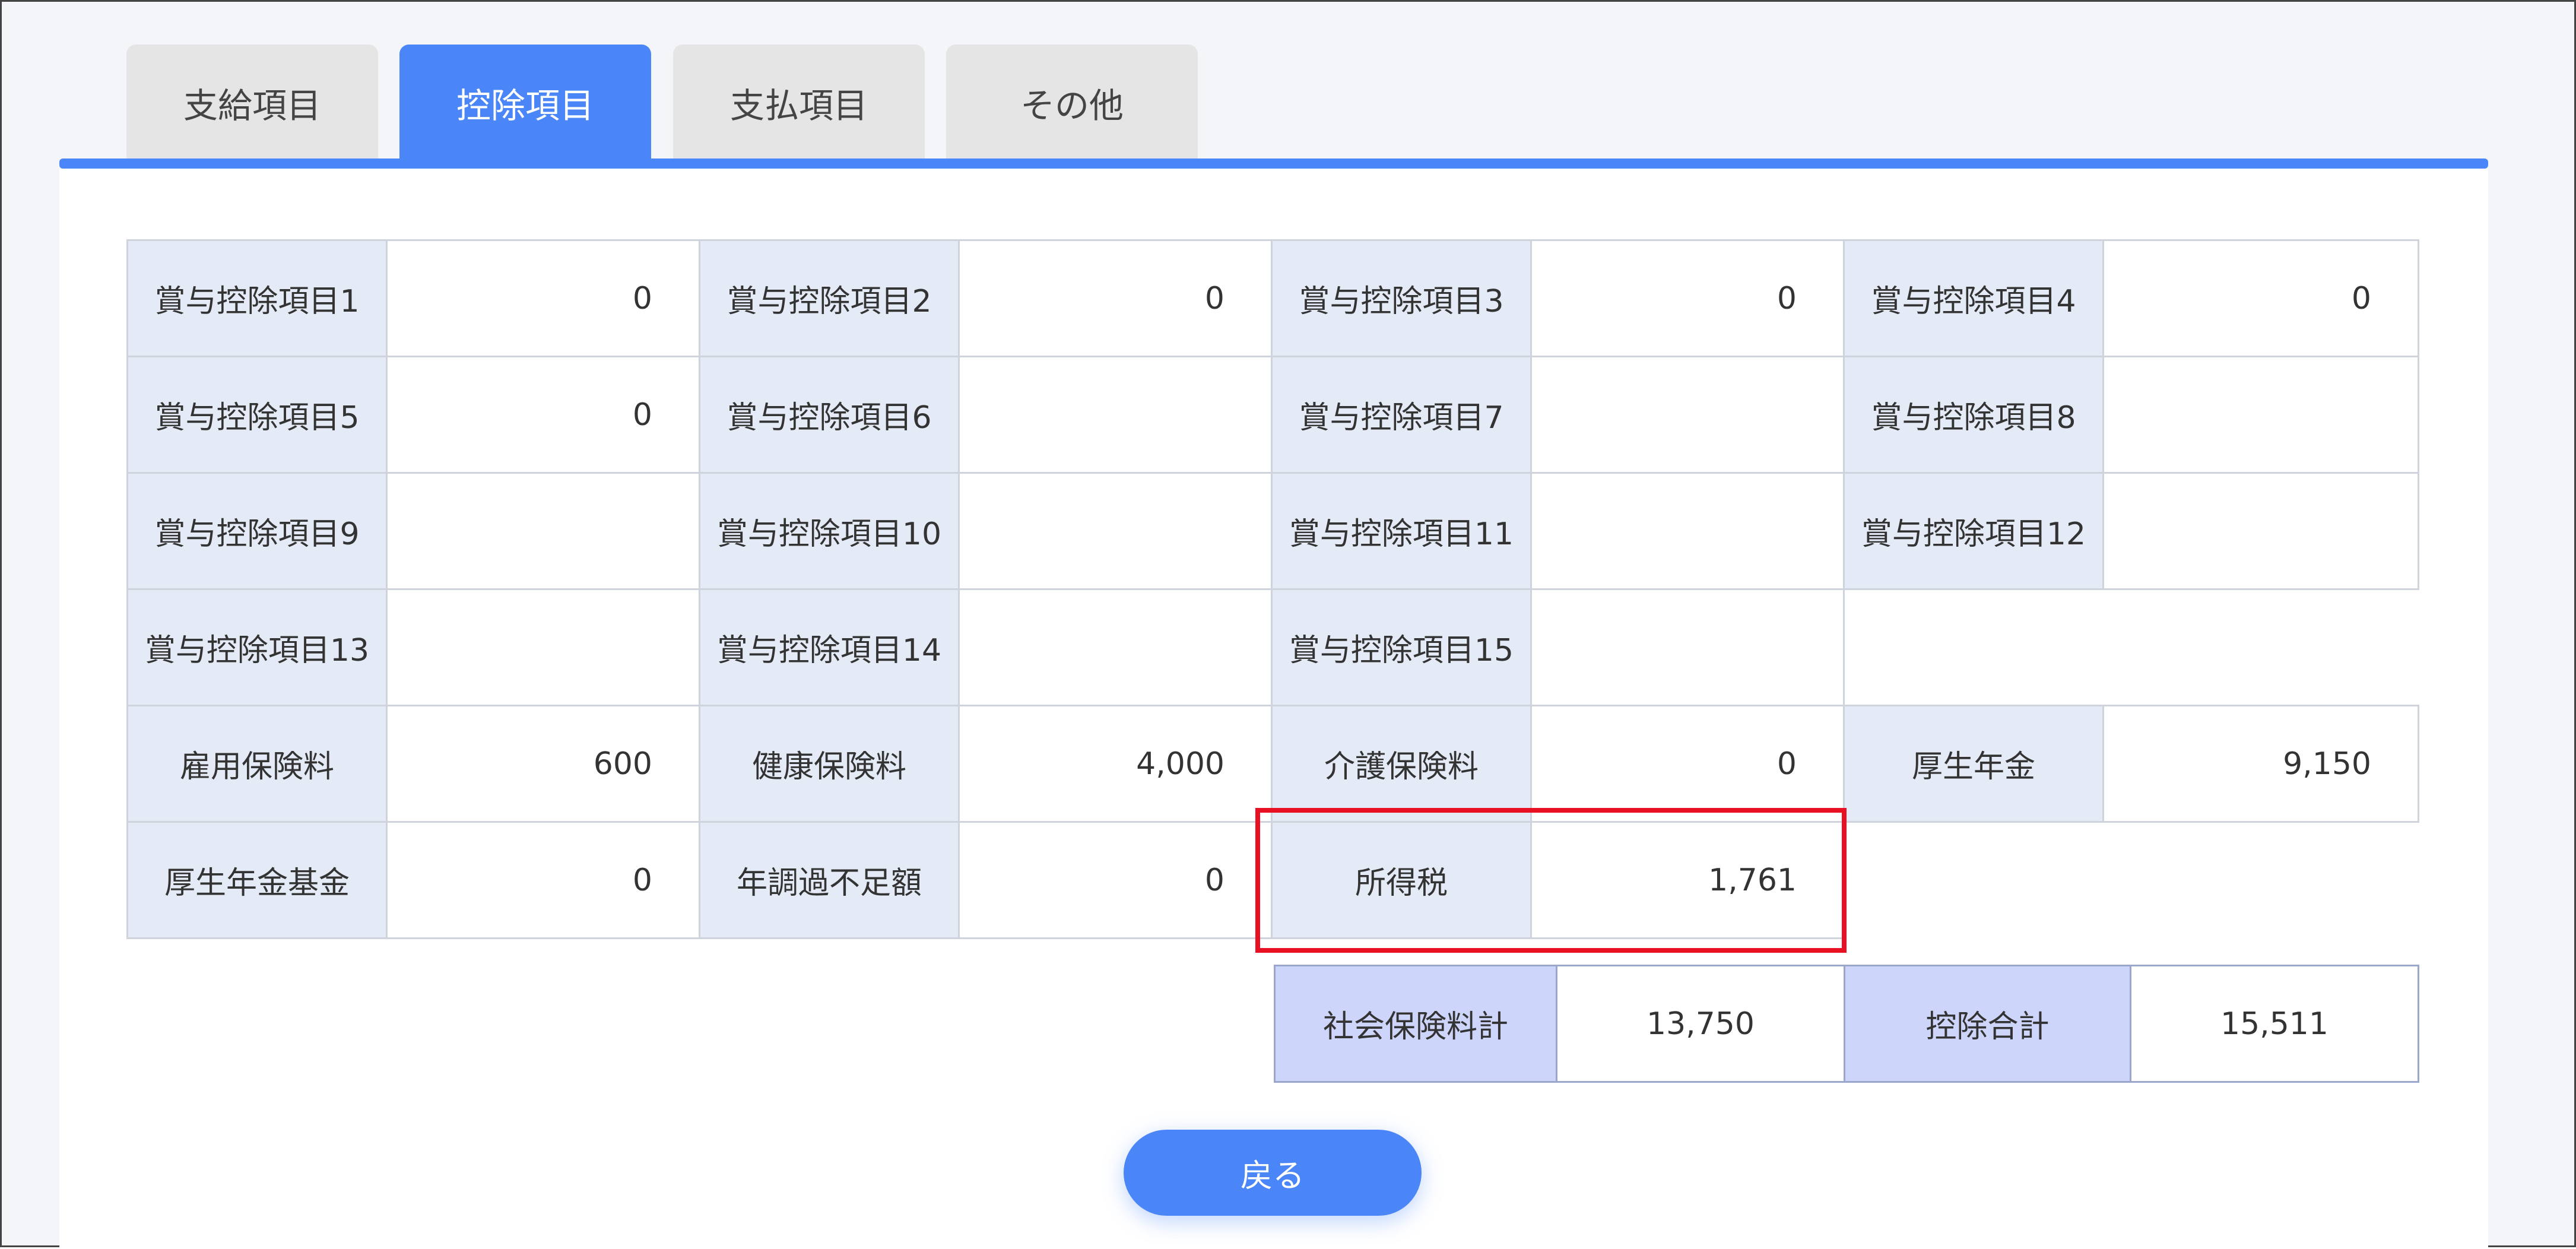  Describe the element at coordinates (1687, 531) in the screenshot. I see `bonus-deduction-11-value` at that location.